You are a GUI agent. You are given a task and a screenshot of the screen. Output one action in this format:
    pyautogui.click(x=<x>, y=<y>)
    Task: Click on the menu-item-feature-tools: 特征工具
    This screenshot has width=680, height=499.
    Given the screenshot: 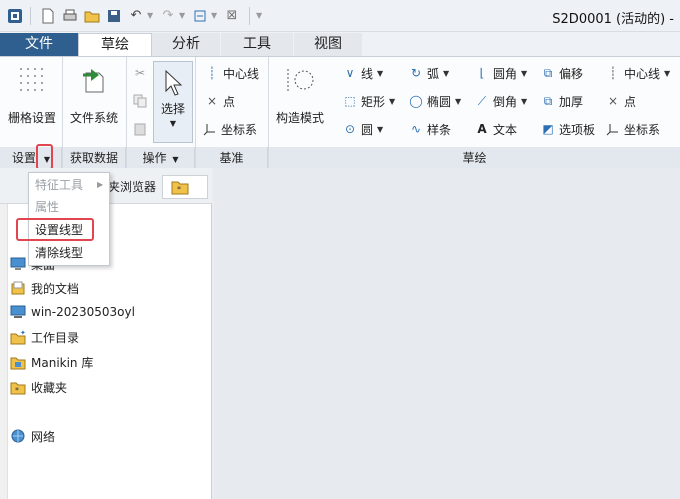 What is the action you would take?
    pyautogui.click(x=59, y=185)
    